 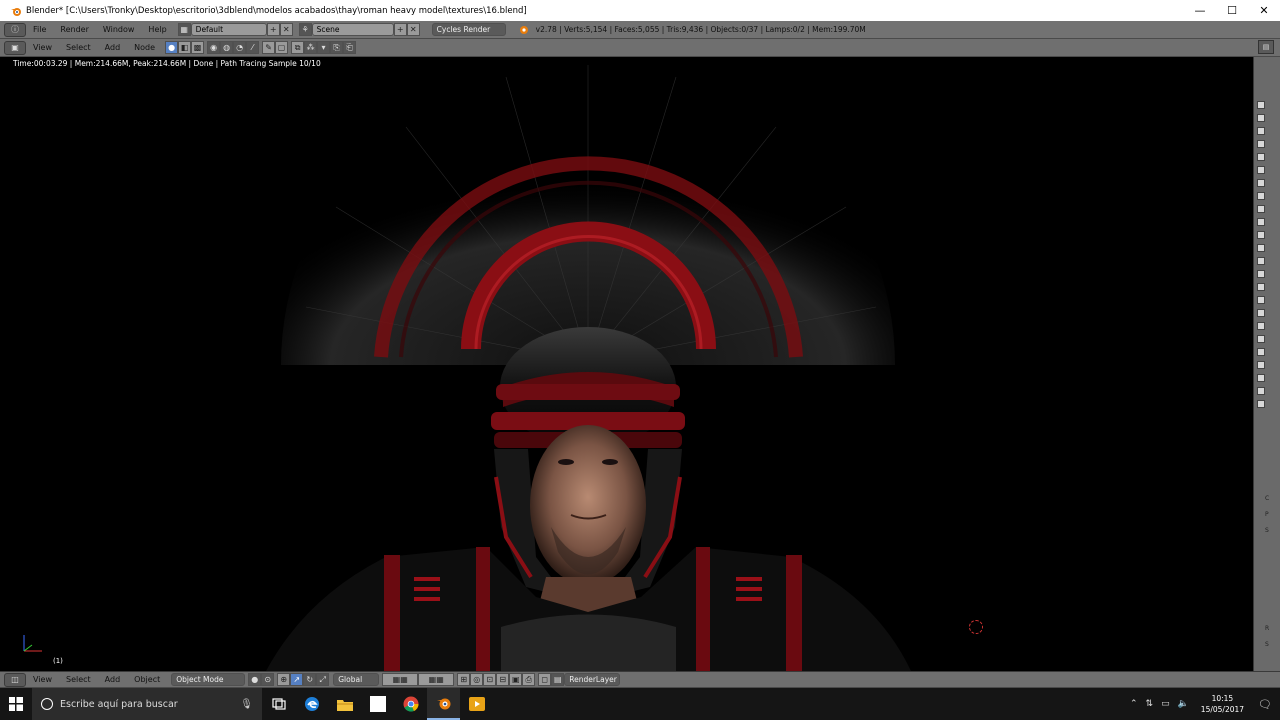 I want to click on editor-type-icon: ▣, so click(x=15, y=47).